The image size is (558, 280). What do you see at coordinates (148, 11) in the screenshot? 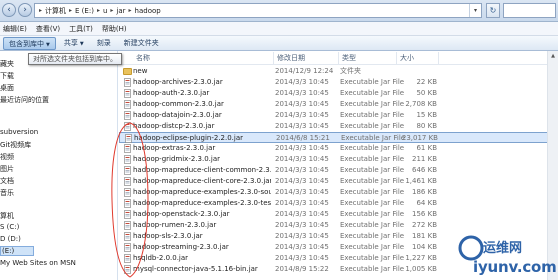
I see `breadcrumb-hadoop: hadoop` at bounding box center [148, 11].